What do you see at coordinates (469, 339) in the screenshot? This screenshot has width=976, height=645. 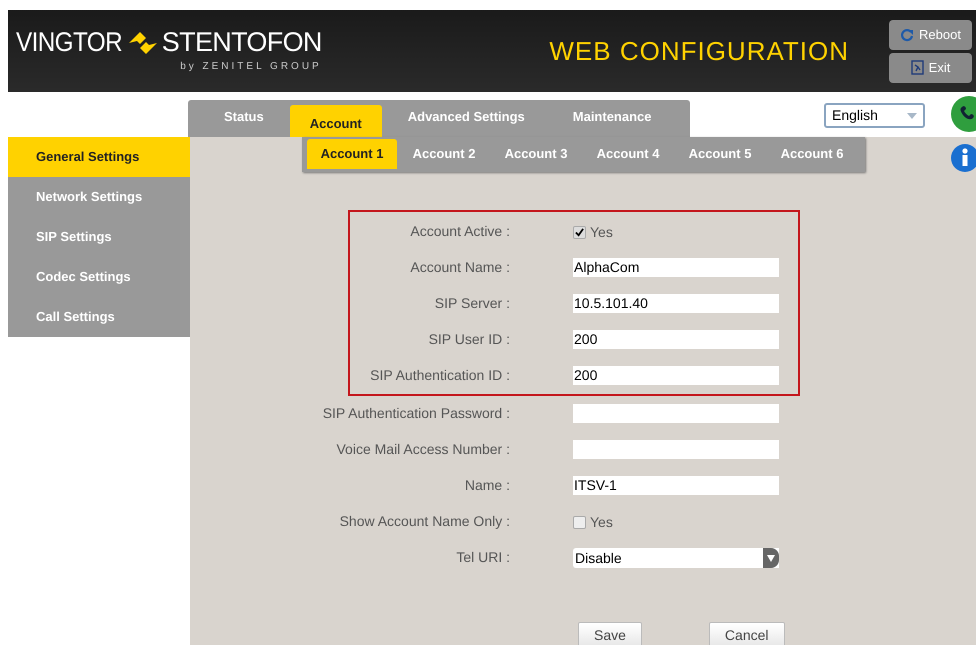 I see `field-label: SIP User ID :` at bounding box center [469, 339].